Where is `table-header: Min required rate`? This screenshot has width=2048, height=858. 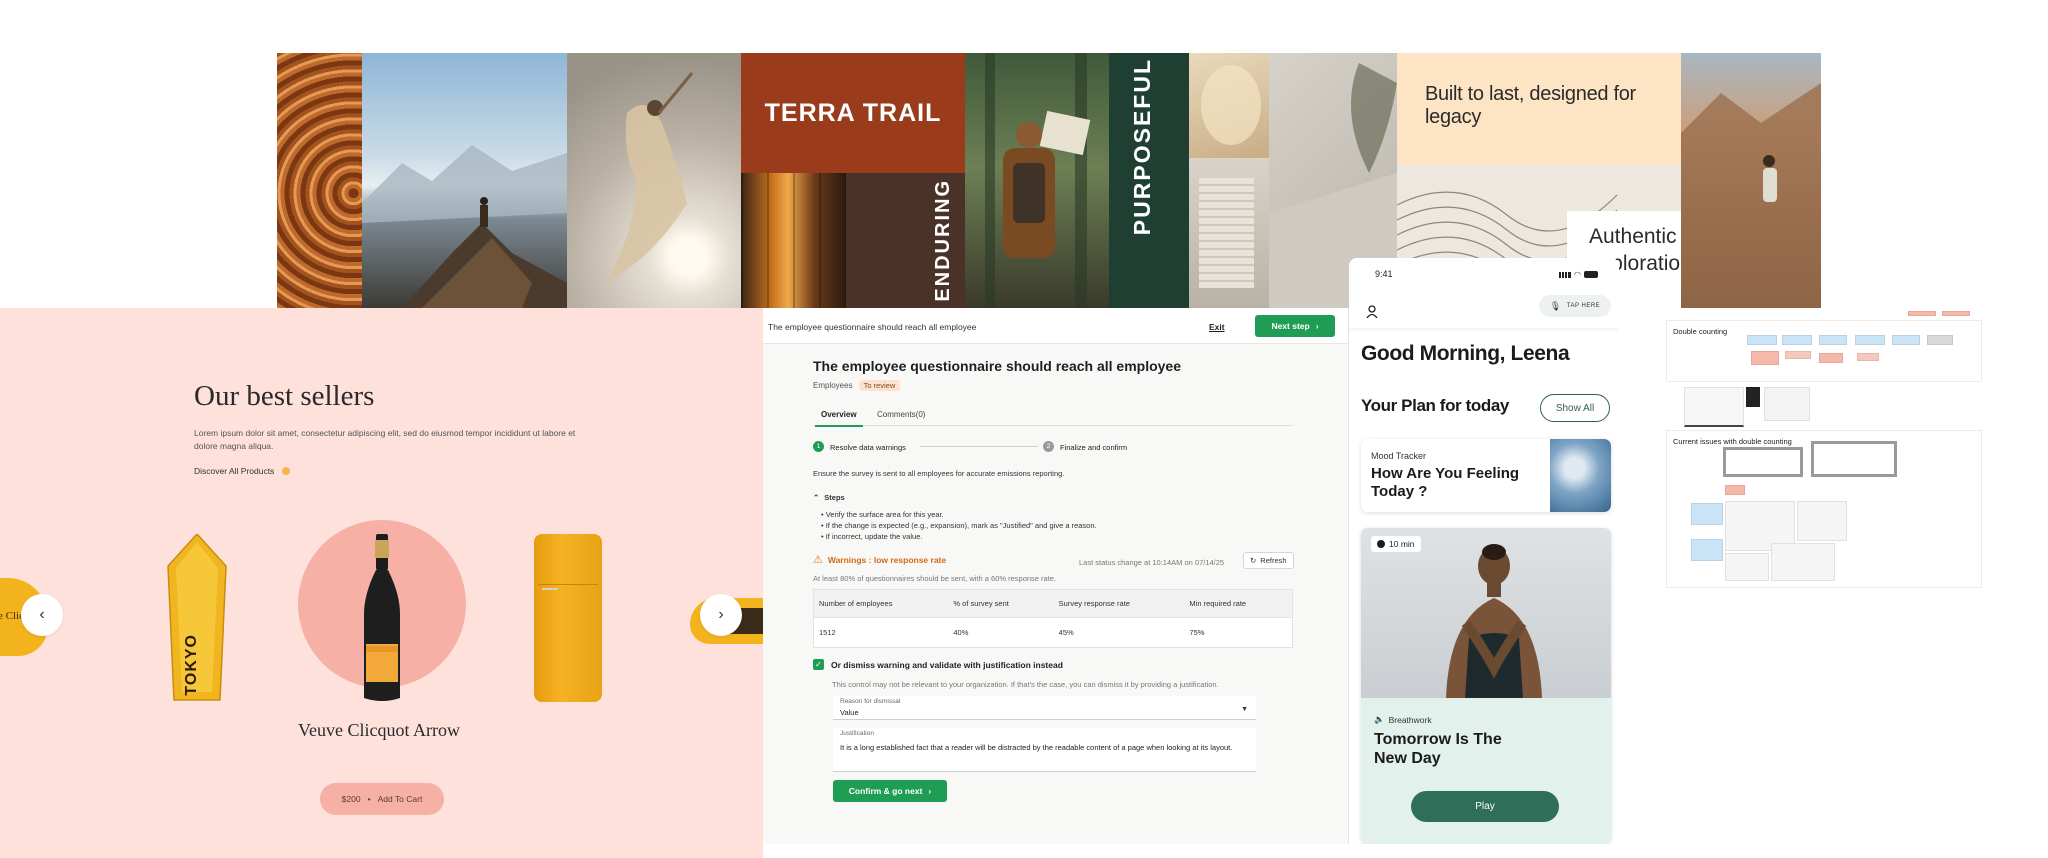
table-header: Min required rate is located at coordinates (1238, 603).